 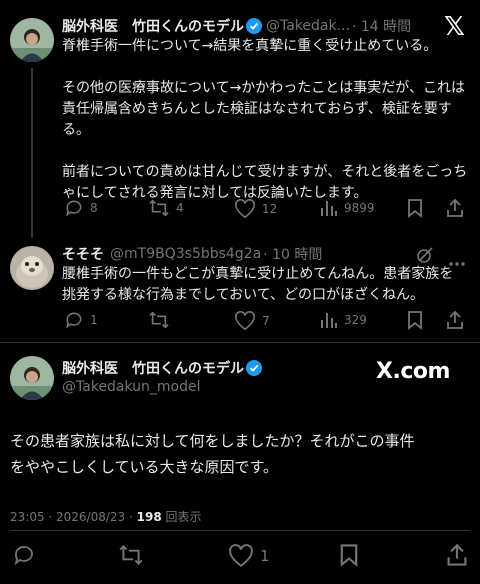 I want to click on tweet-time: · 10 時間, so click(x=292, y=254).